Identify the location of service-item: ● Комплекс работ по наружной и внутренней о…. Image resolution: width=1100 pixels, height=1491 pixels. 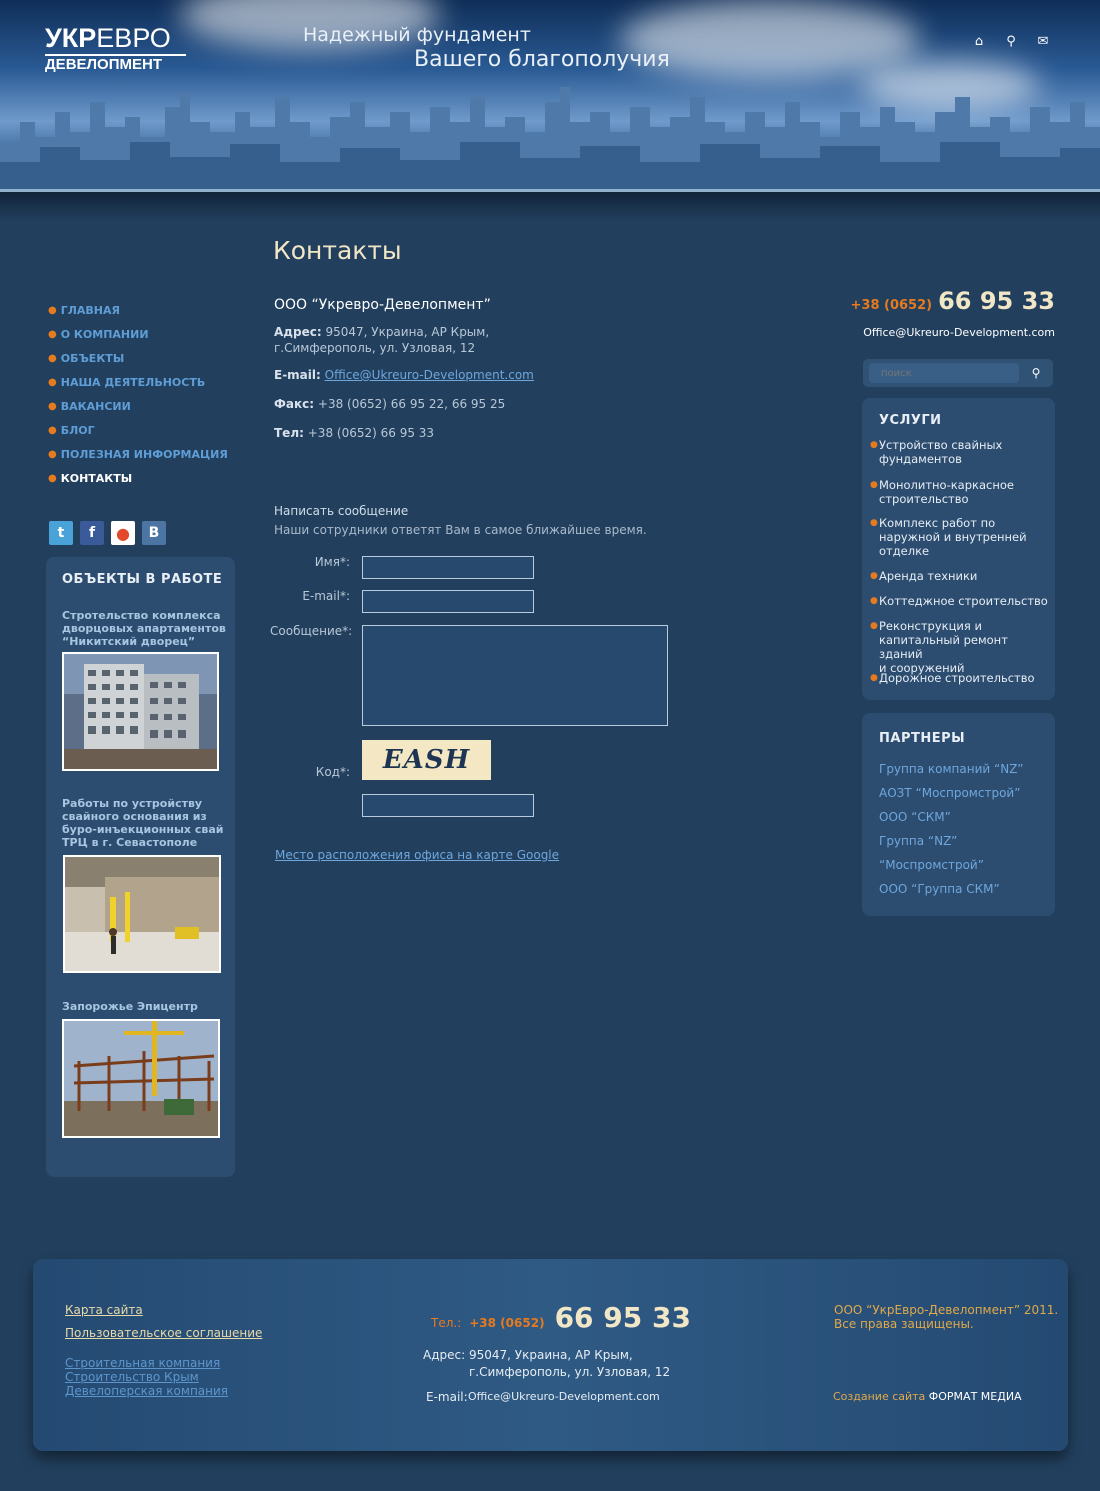
(948, 537).